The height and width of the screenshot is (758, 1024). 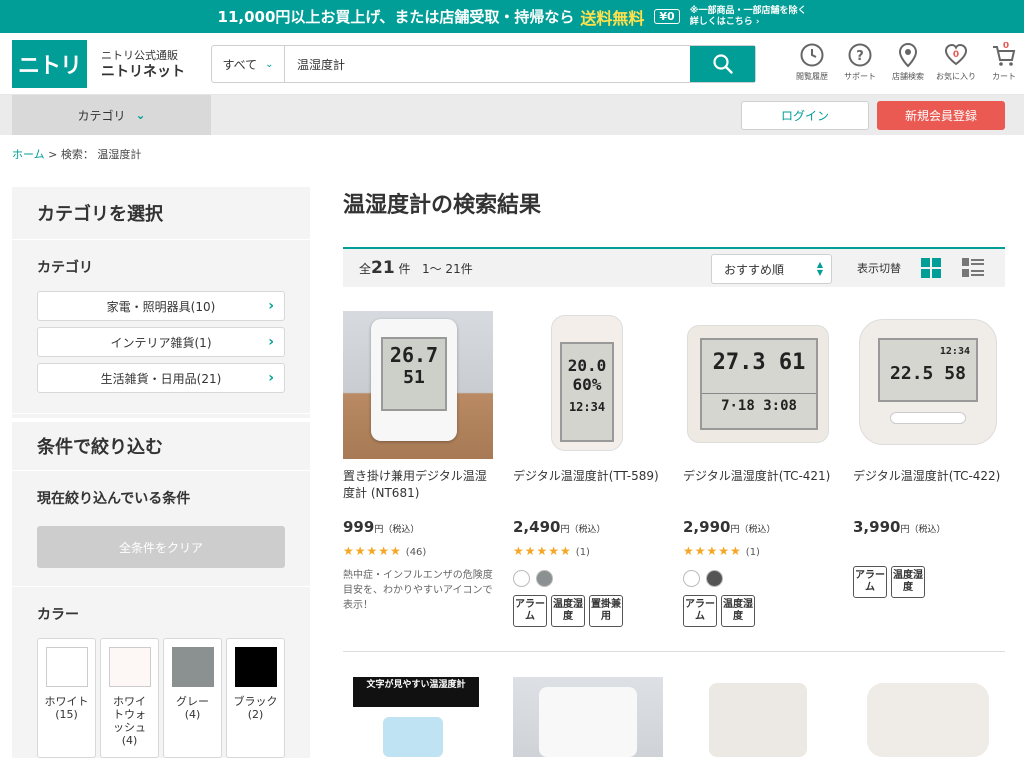 What do you see at coordinates (879, 268) in the screenshot?
I see `display-toggle-label: 表示切替` at bounding box center [879, 268].